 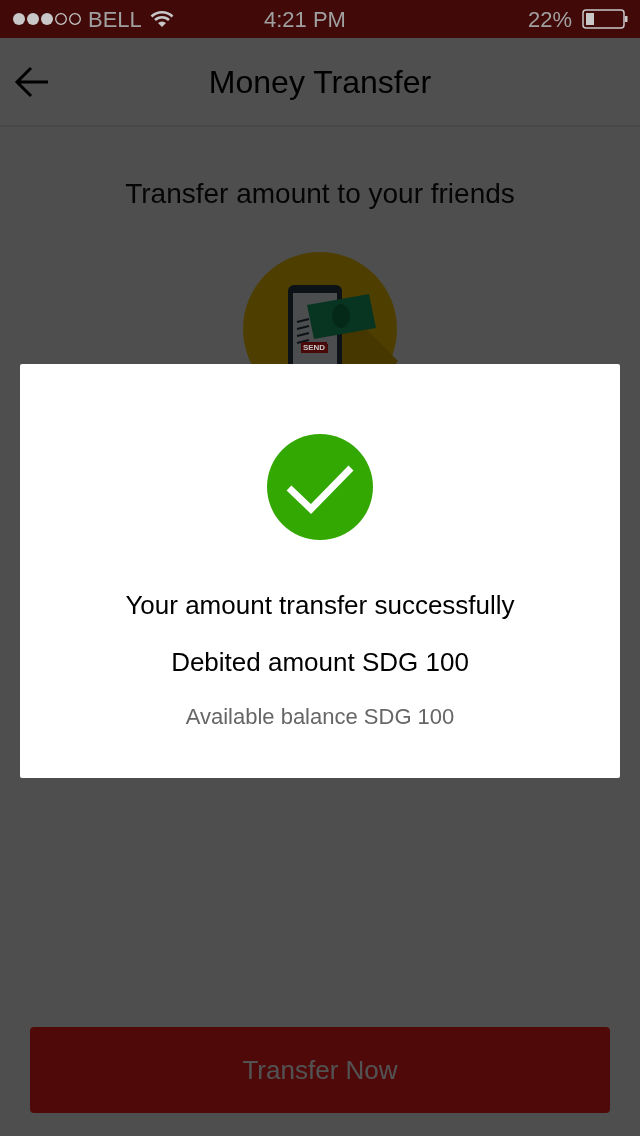 What do you see at coordinates (314, 347) in the screenshot?
I see `send-label: SEND` at bounding box center [314, 347].